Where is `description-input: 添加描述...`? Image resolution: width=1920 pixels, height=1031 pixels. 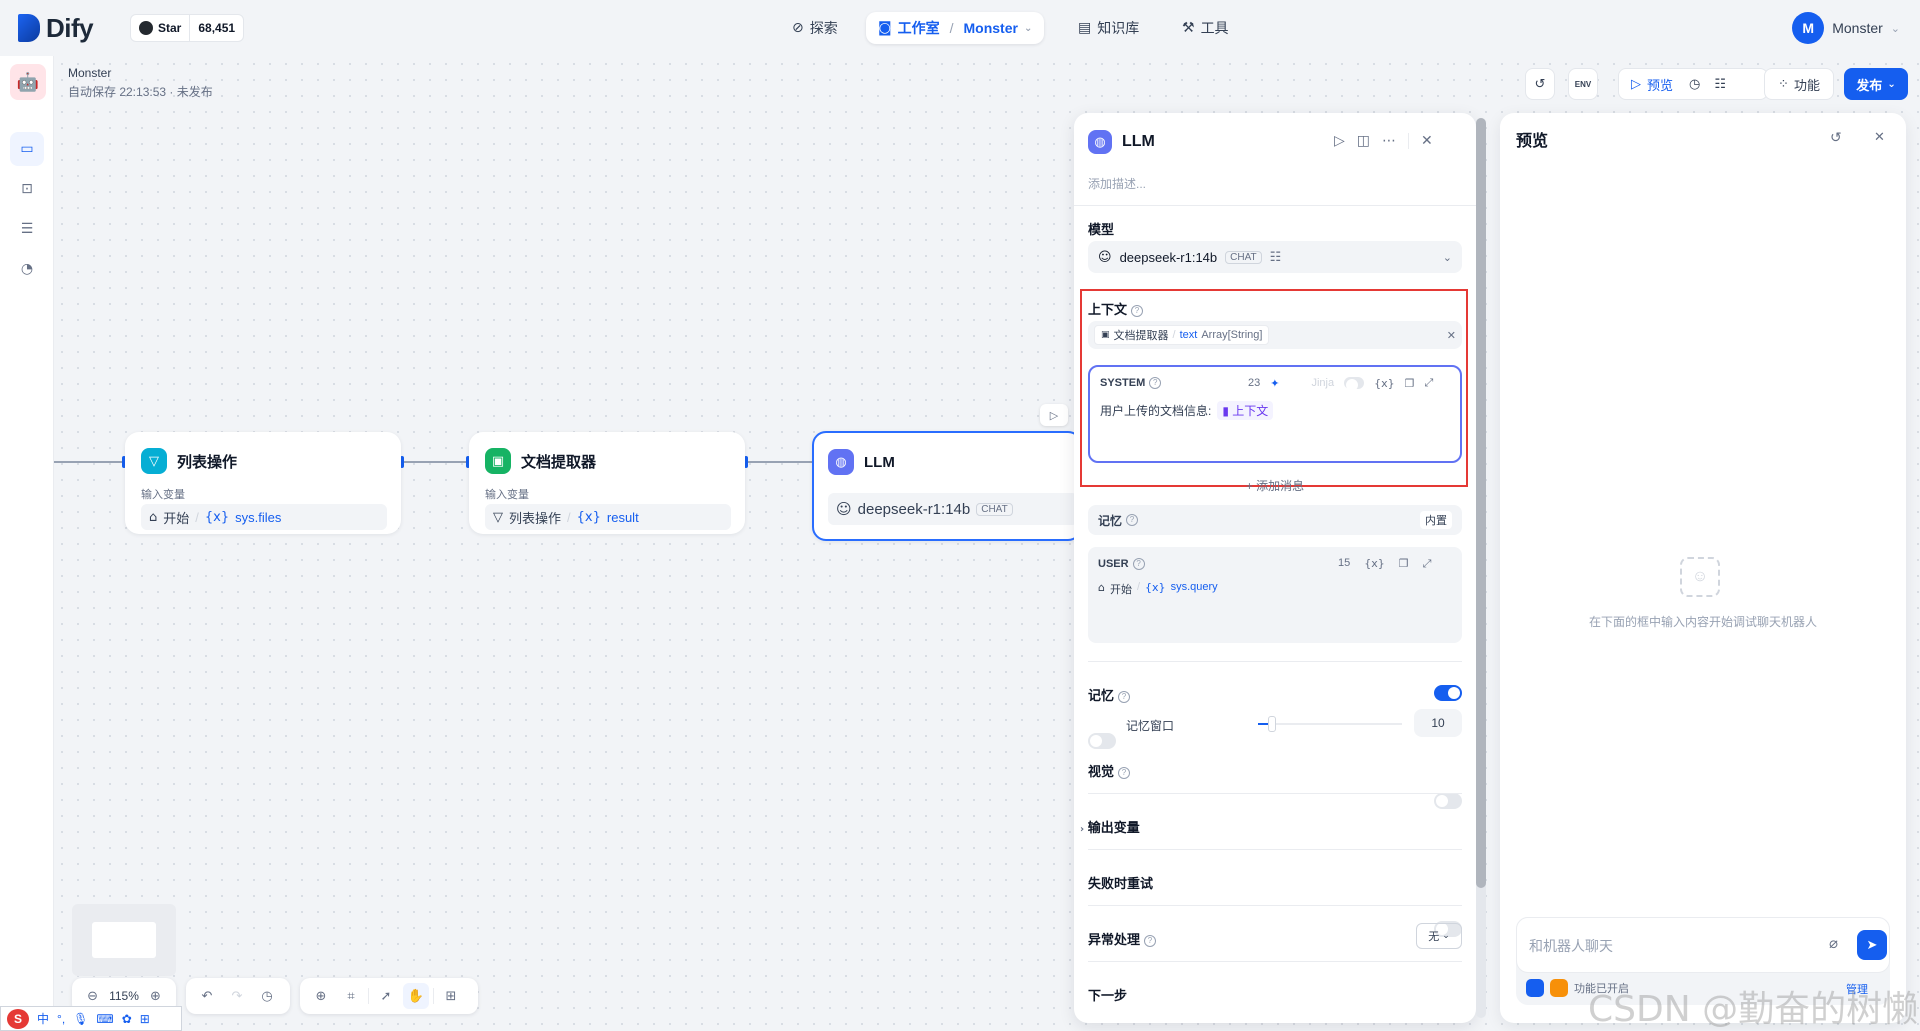 description-input: 添加描述... is located at coordinates (1117, 183).